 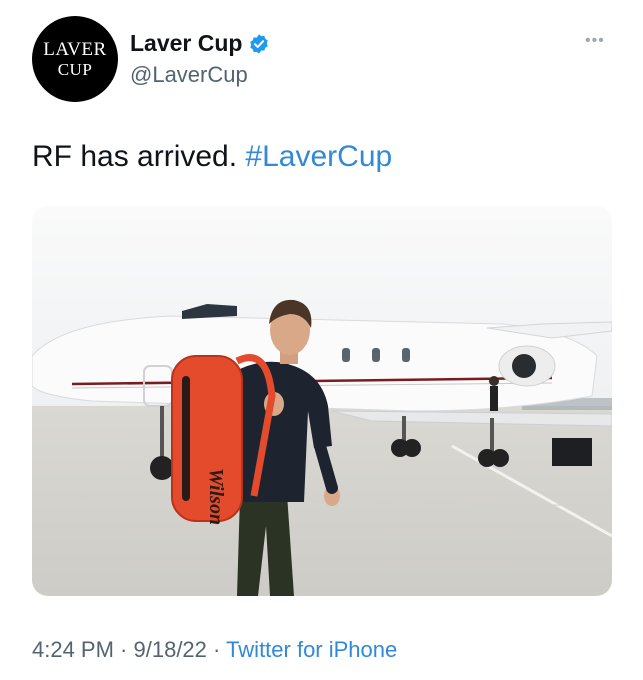 What do you see at coordinates (75, 69) in the screenshot?
I see `avatar-logo-line2: CUP` at bounding box center [75, 69].